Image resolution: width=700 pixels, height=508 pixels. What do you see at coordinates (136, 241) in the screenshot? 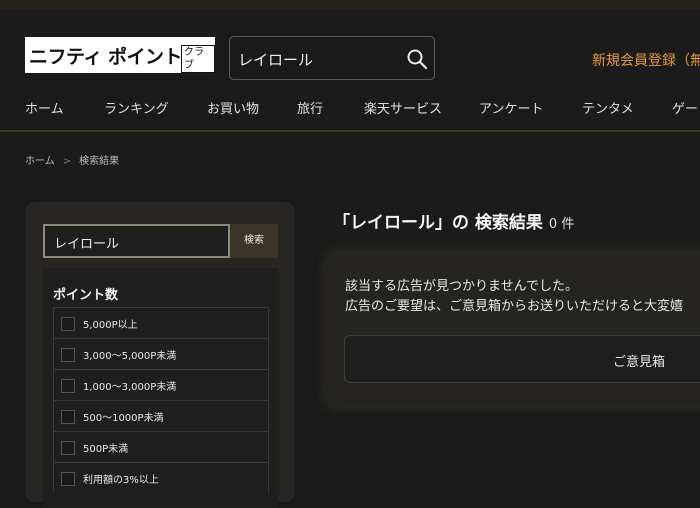
I see `sidebar-search-input: レイロール` at bounding box center [136, 241].